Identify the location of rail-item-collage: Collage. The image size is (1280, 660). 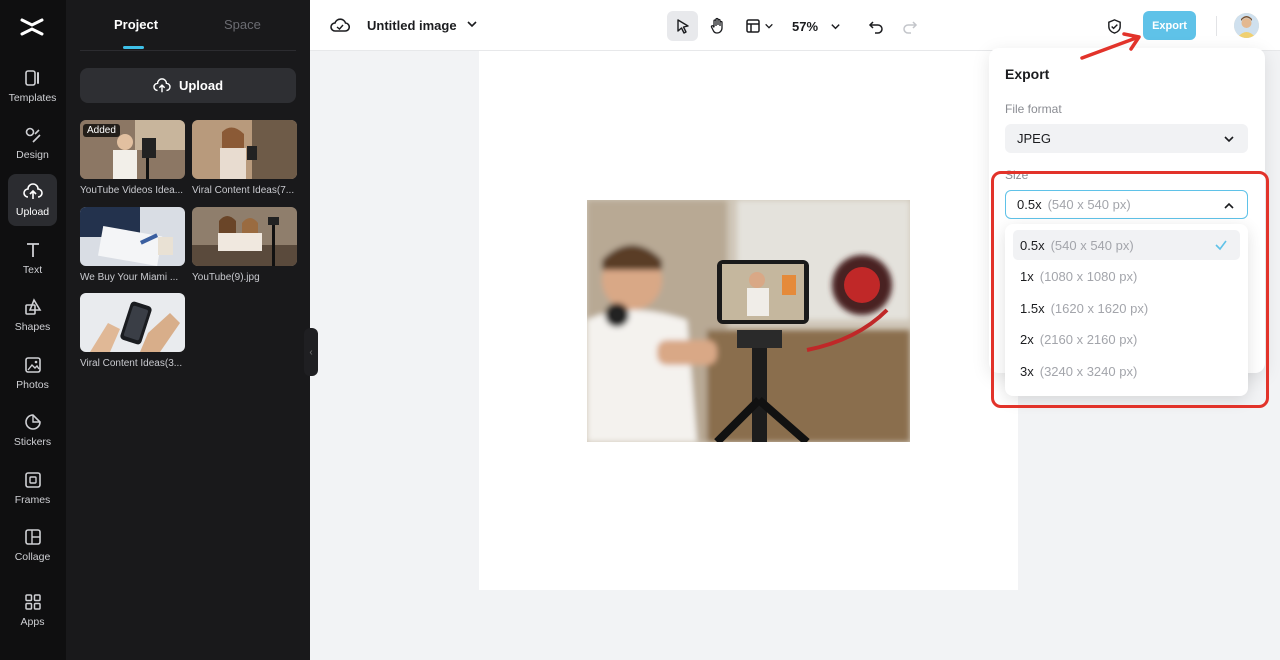
(32, 545).